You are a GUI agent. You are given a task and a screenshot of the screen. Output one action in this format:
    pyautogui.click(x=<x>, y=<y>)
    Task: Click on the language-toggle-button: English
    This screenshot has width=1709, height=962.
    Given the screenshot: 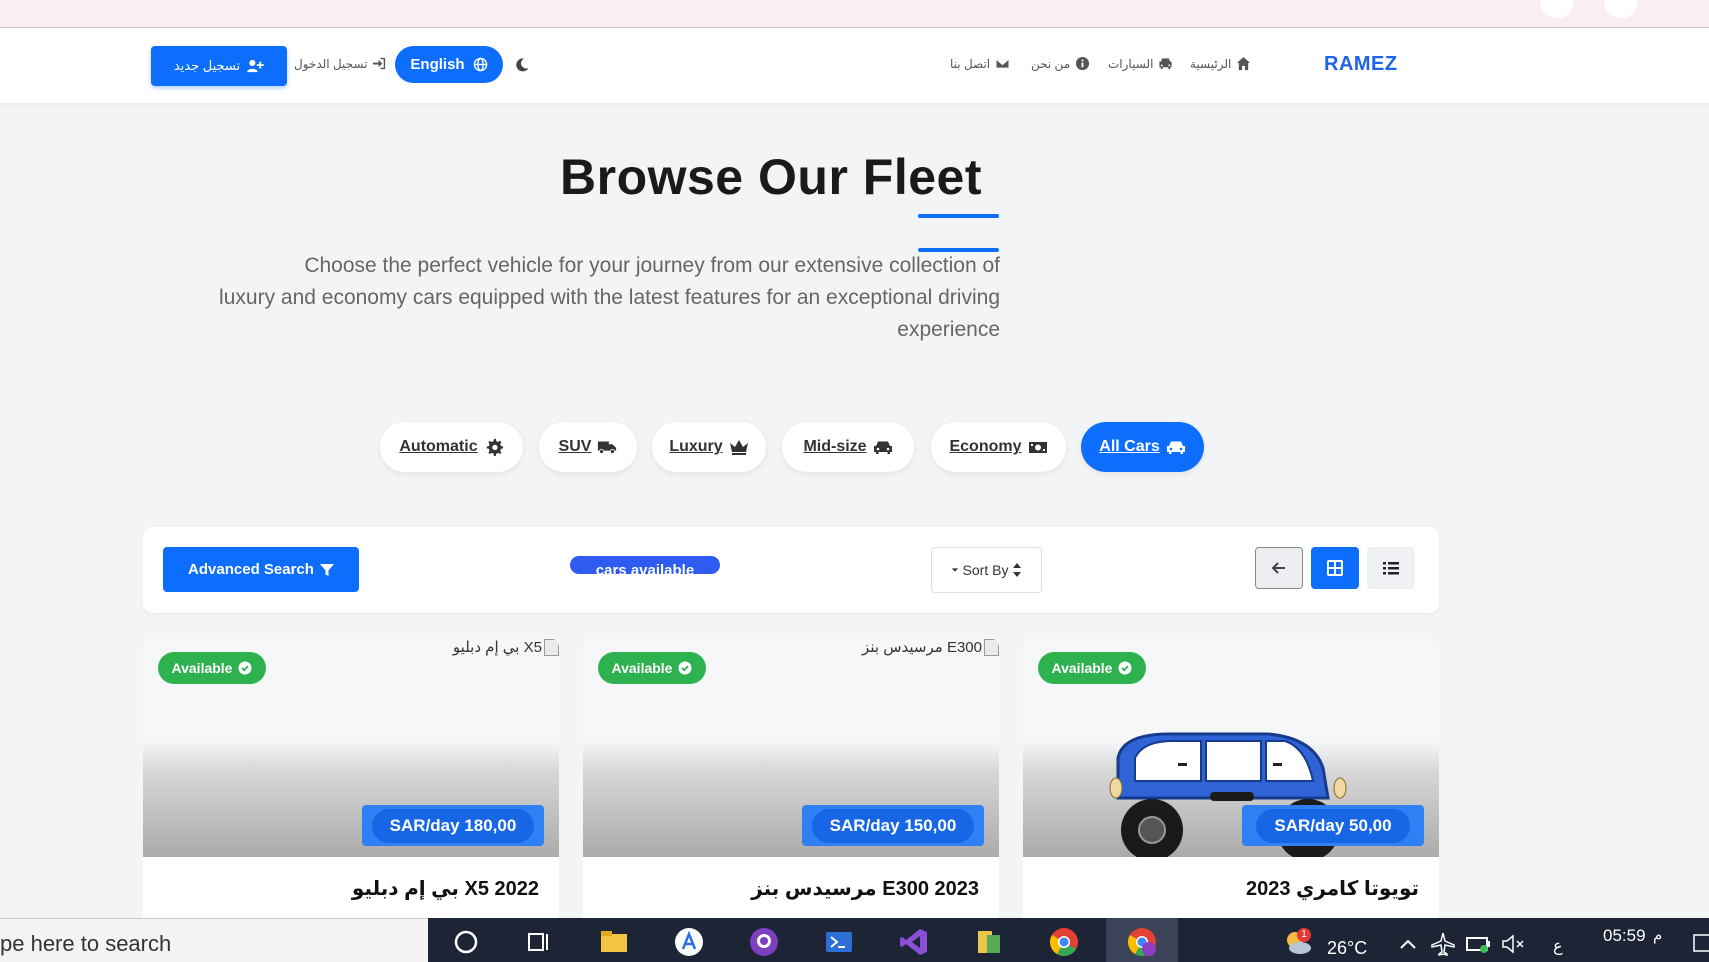 What is the action you would take?
    pyautogui.click(x=449, y=64)
    